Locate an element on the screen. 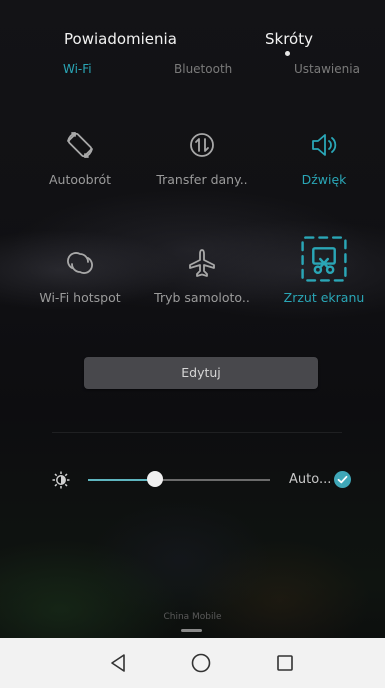  data-transfer-icon is located at coordinates (202, 145).